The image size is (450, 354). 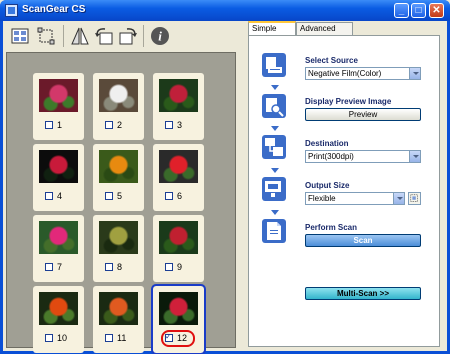 I want to click on thumbnail-number: 3, so click(x=180, y=125).